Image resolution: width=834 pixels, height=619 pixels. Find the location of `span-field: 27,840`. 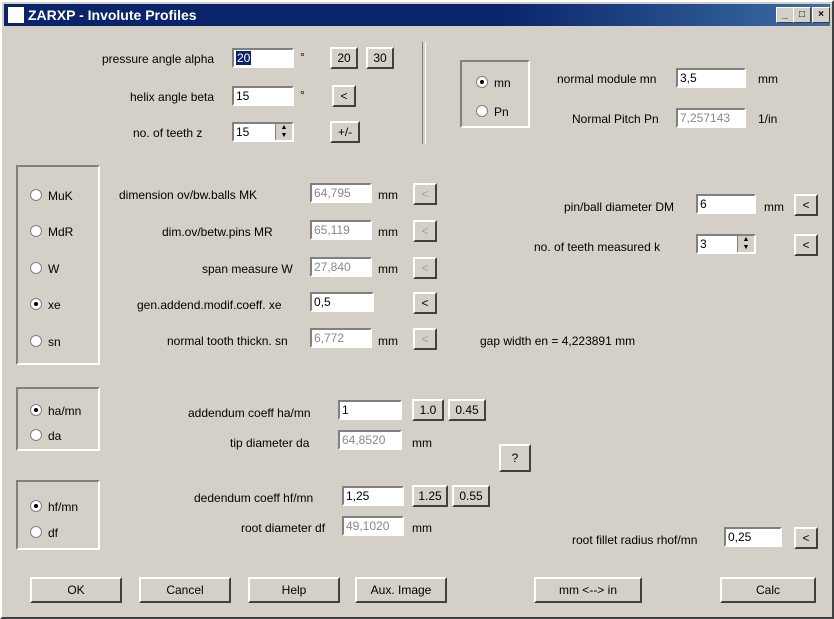

span-field: 27,840 is located at coordinates (341, 267).